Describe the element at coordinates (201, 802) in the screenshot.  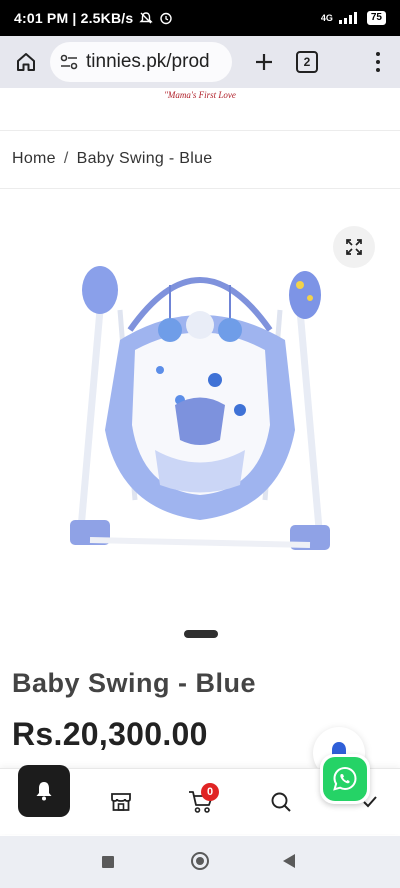
I see `nav-cart` at that location.